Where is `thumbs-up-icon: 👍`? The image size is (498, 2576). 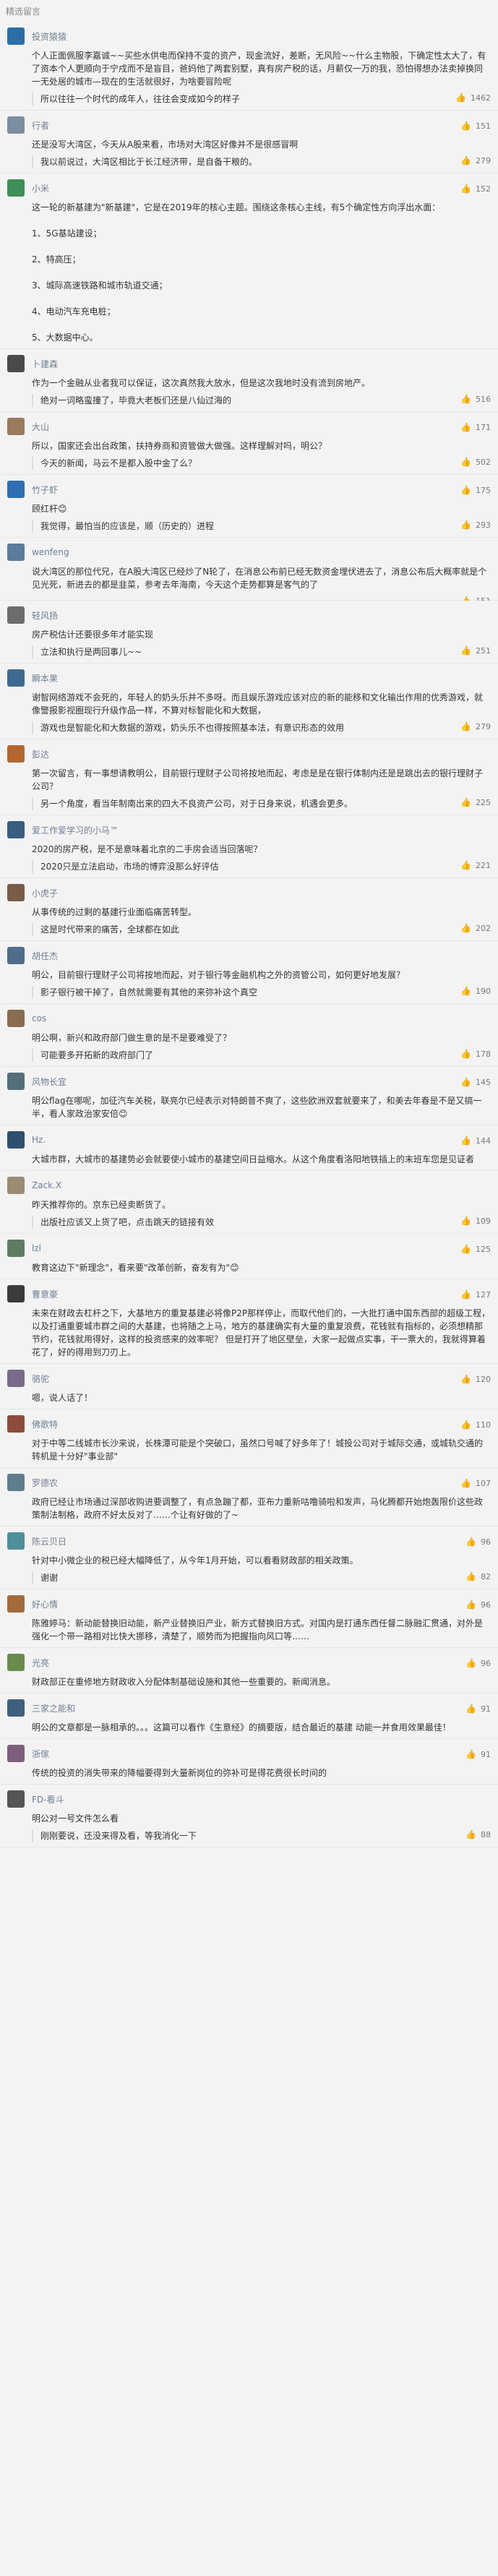
thumbs-up-icon: 👍 is located at coordinates (466, 1082).